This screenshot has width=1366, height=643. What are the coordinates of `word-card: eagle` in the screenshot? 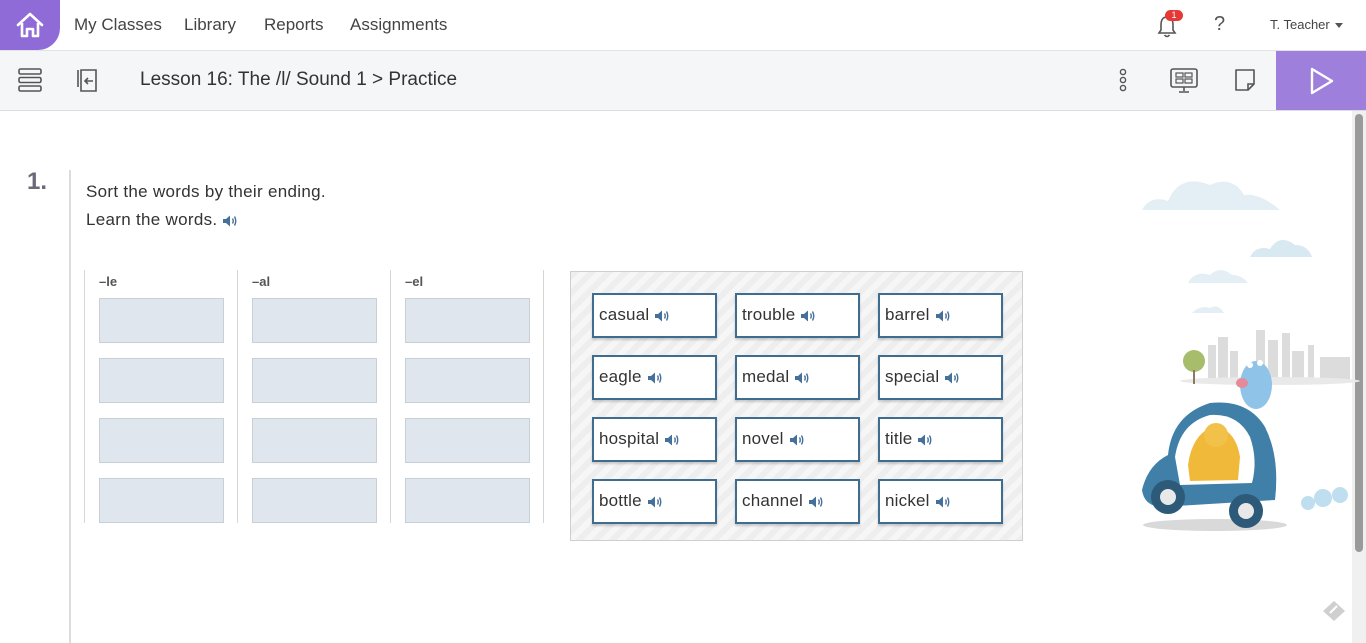 It's located at (654, 377).